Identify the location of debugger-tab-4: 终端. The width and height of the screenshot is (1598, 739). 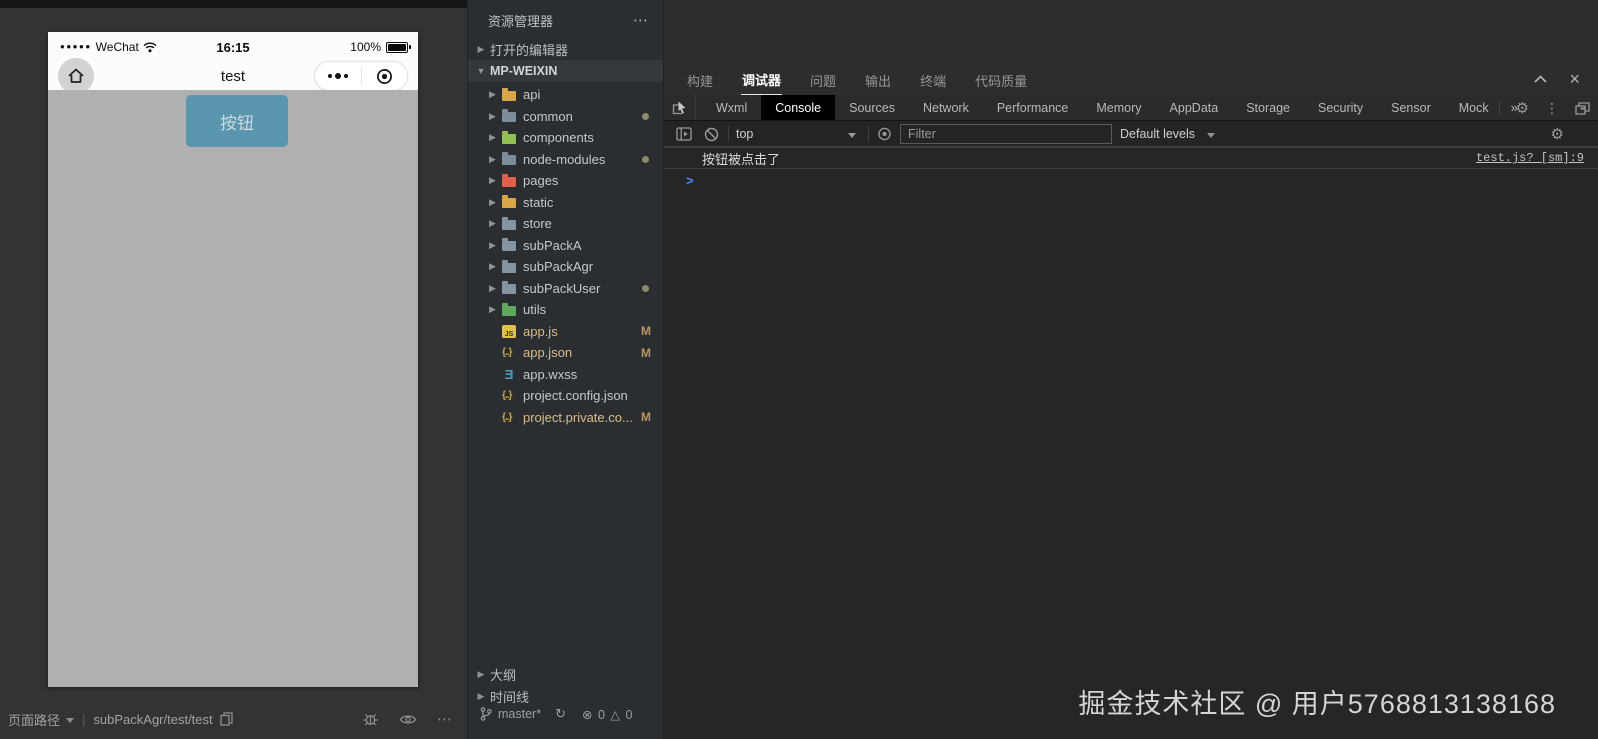
(933, 80).